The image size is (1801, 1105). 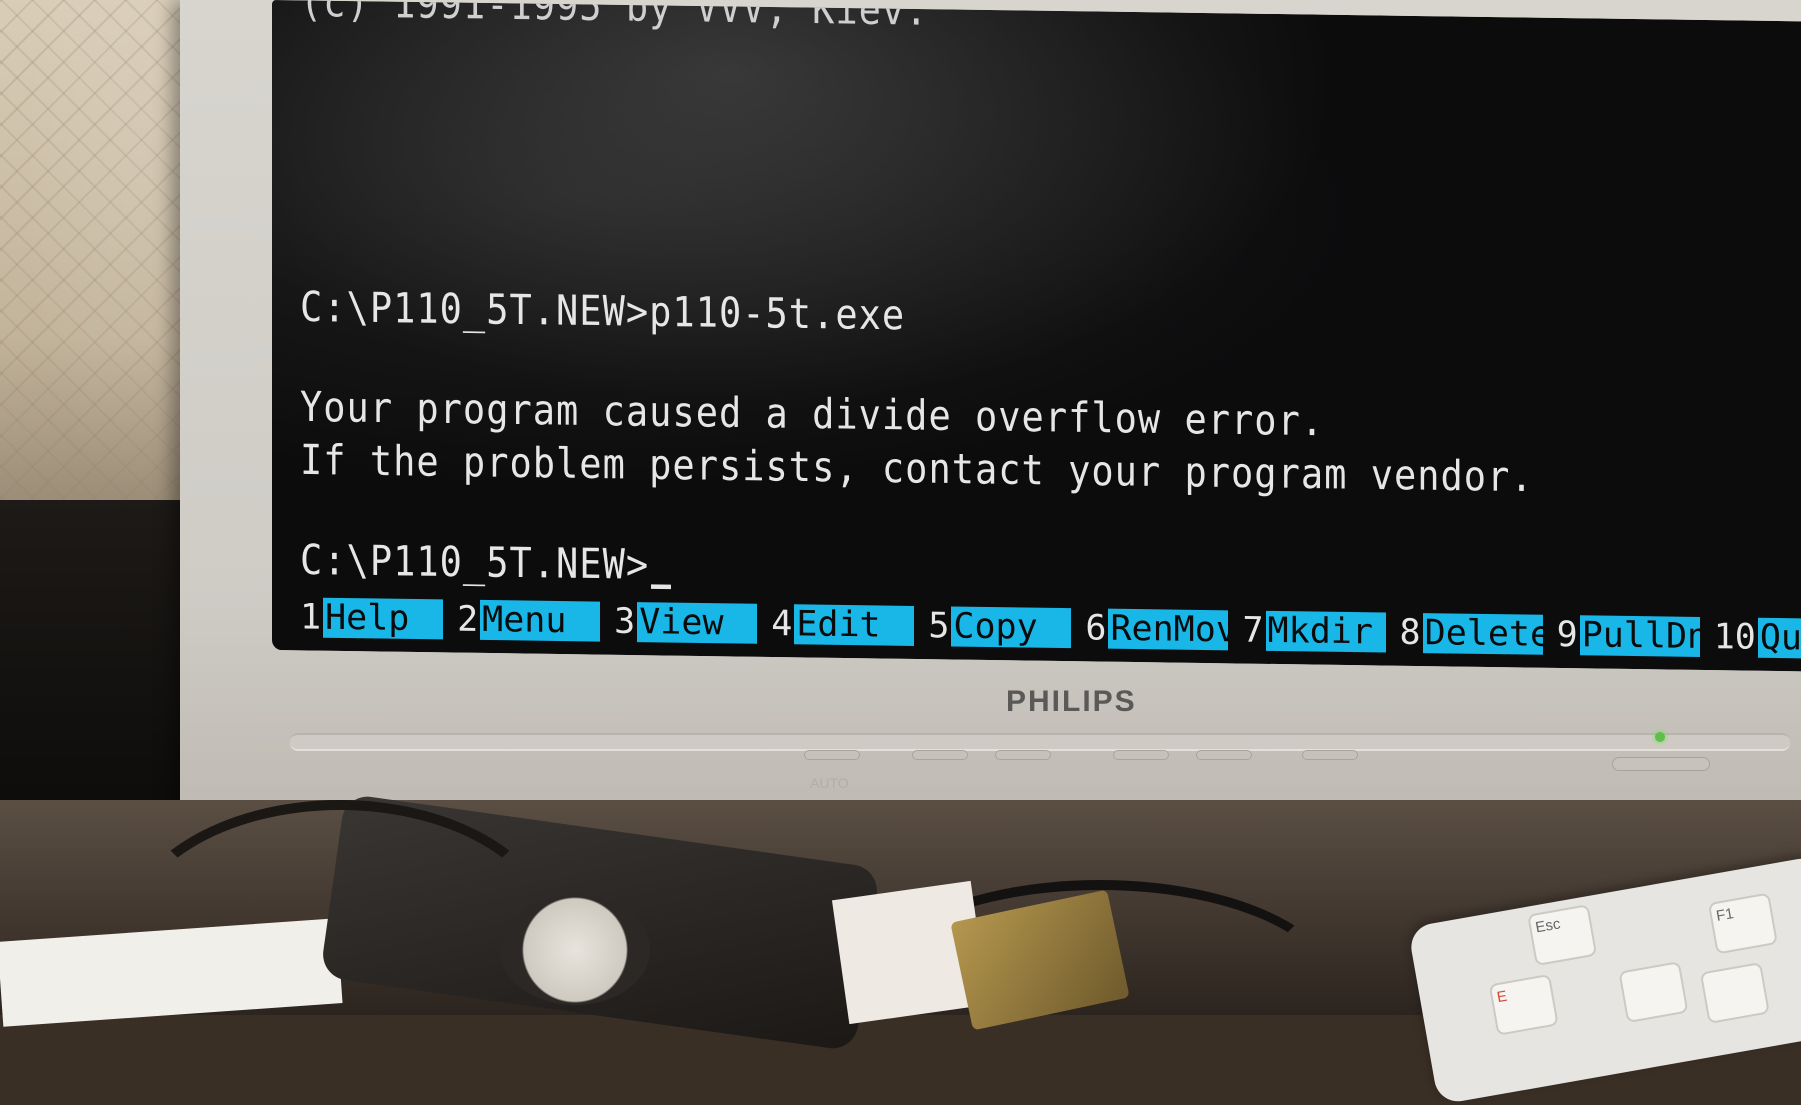 I want to click on command-line: C:\P110_5T.NEW>p110-5t.exe, so click(x=603, y=311).